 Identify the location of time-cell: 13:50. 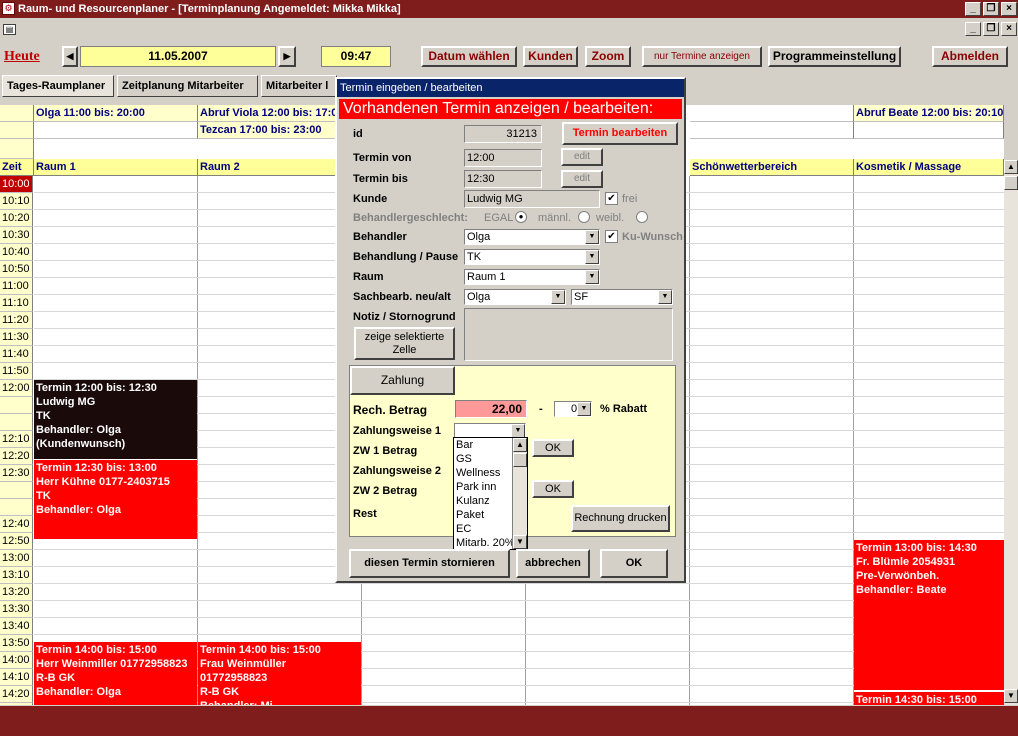
(16, 643).